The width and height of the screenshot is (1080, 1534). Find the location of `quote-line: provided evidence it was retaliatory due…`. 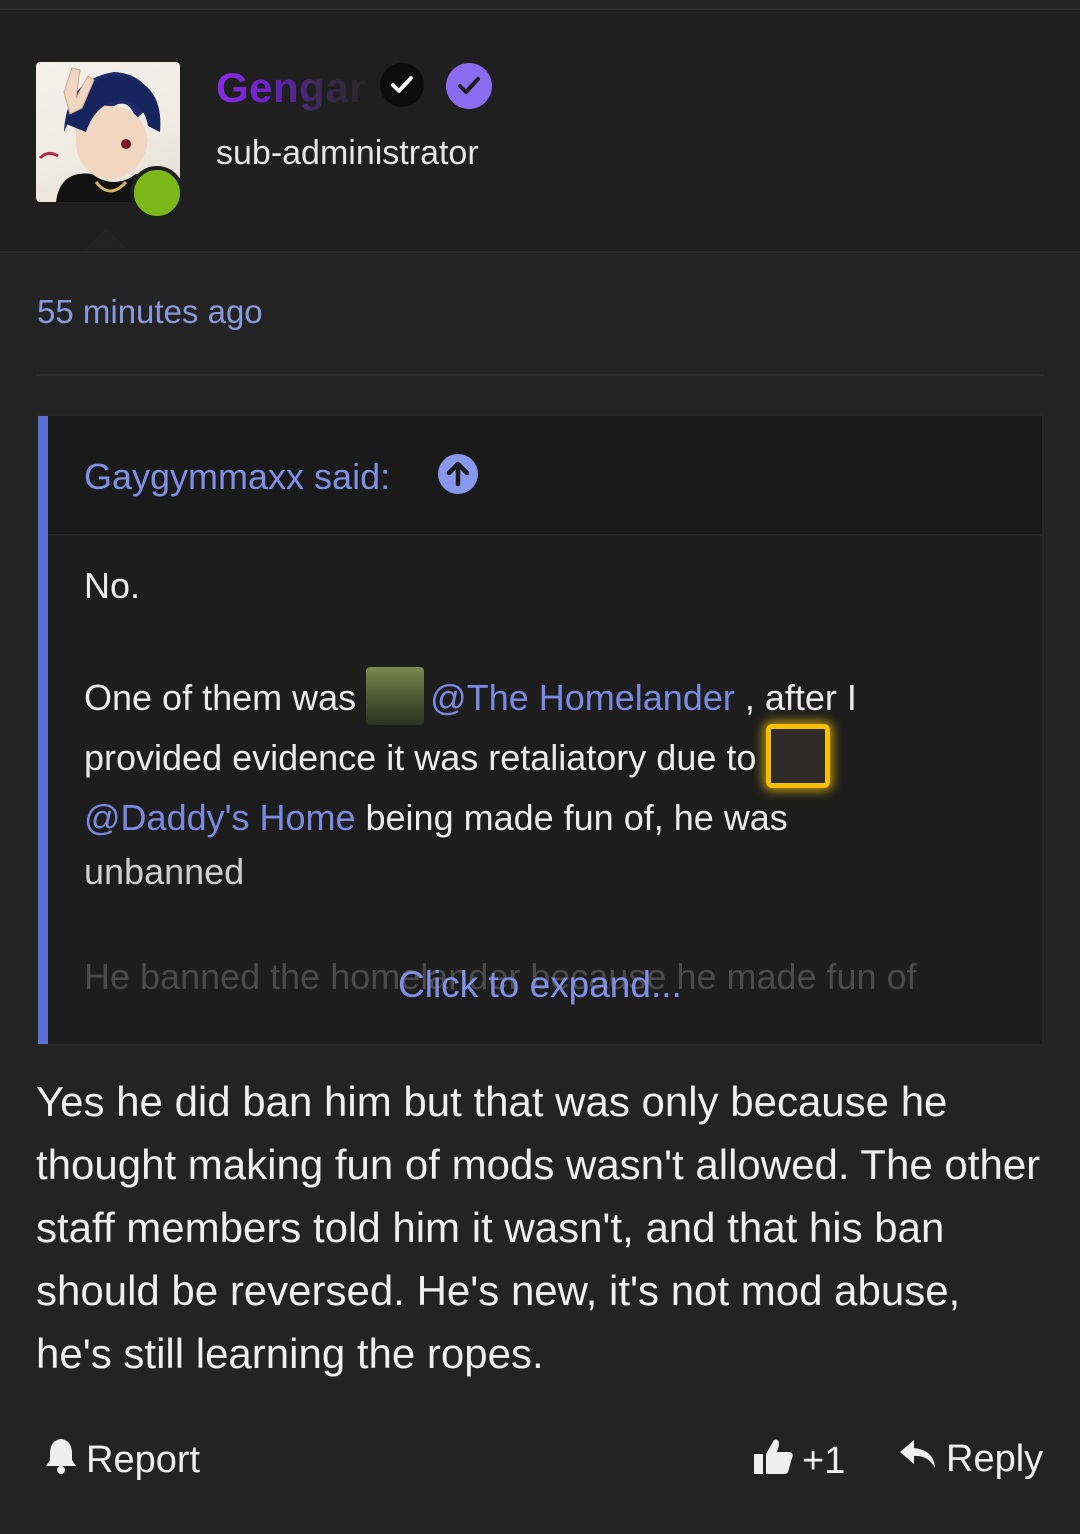

quote-line: provided evidence it was retaliatory due… is located at coordinates (460, 758).